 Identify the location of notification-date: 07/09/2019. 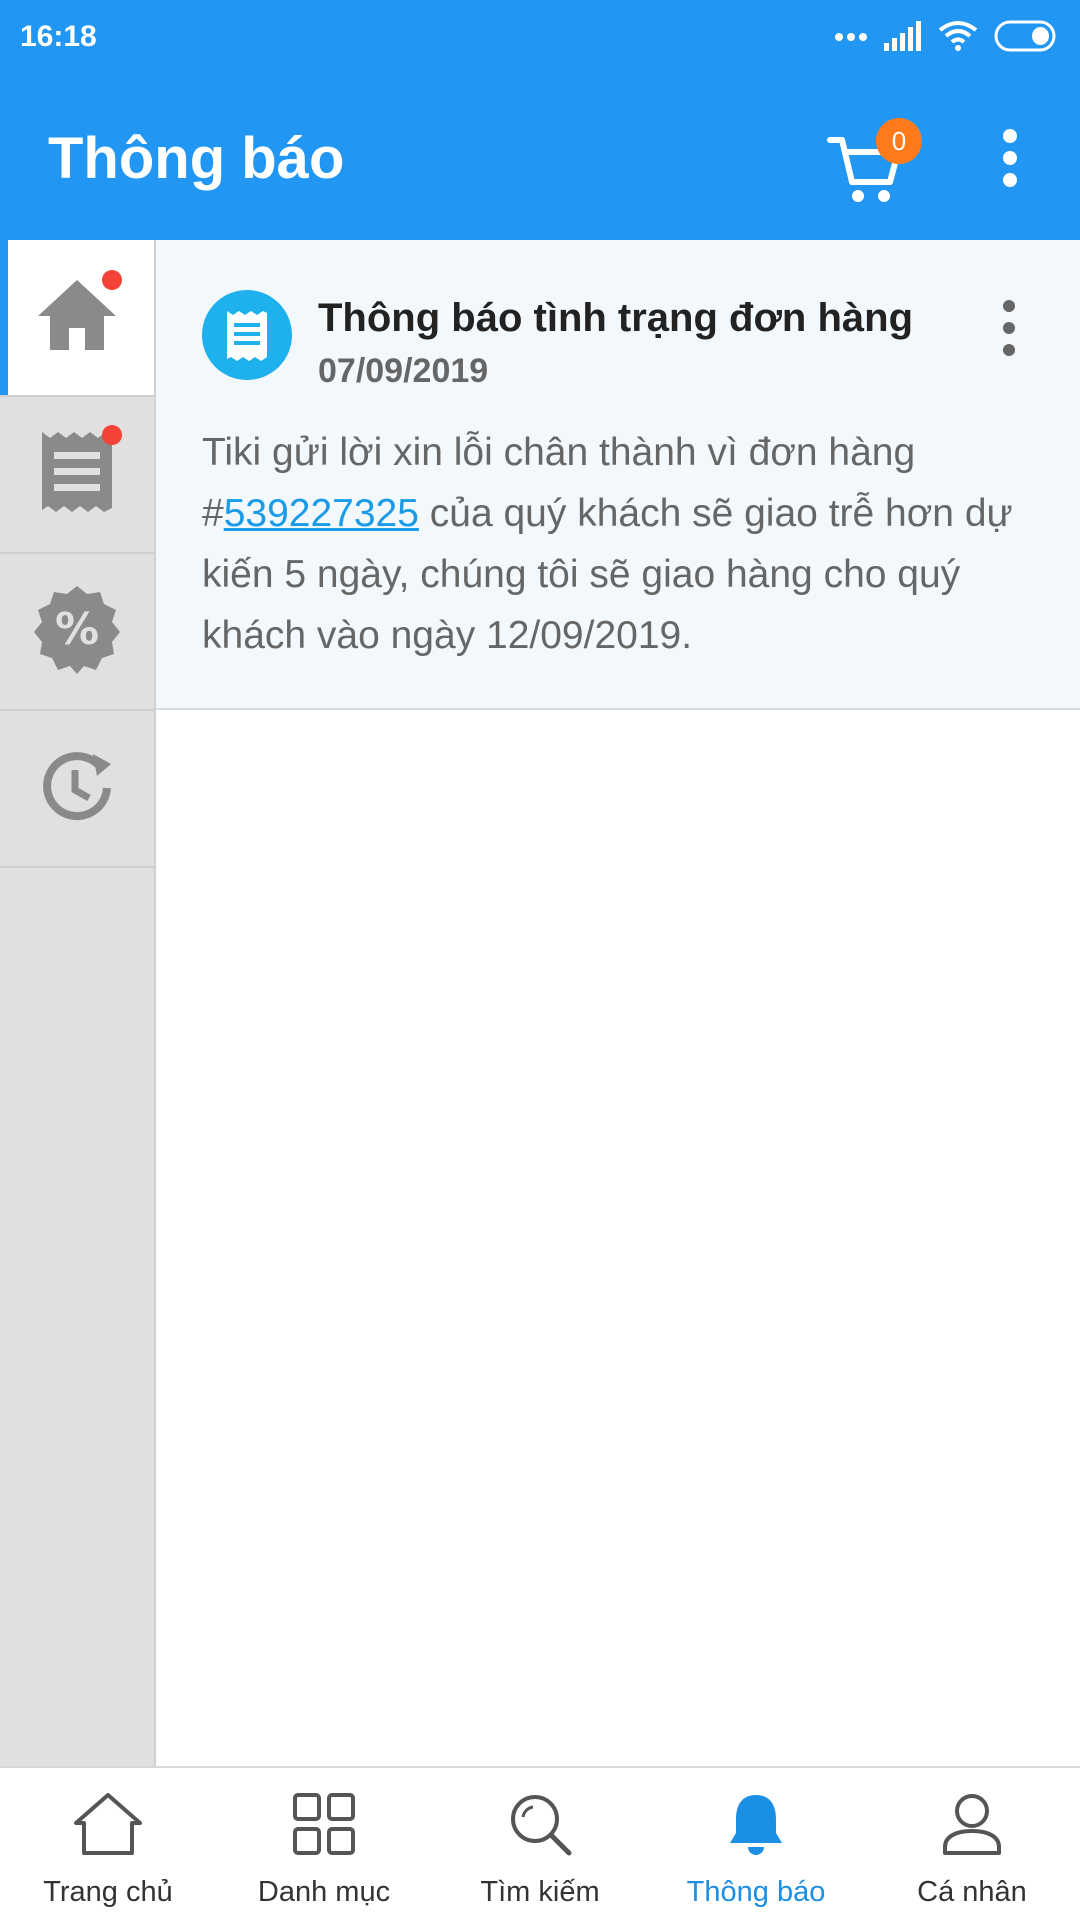
(403, 371).